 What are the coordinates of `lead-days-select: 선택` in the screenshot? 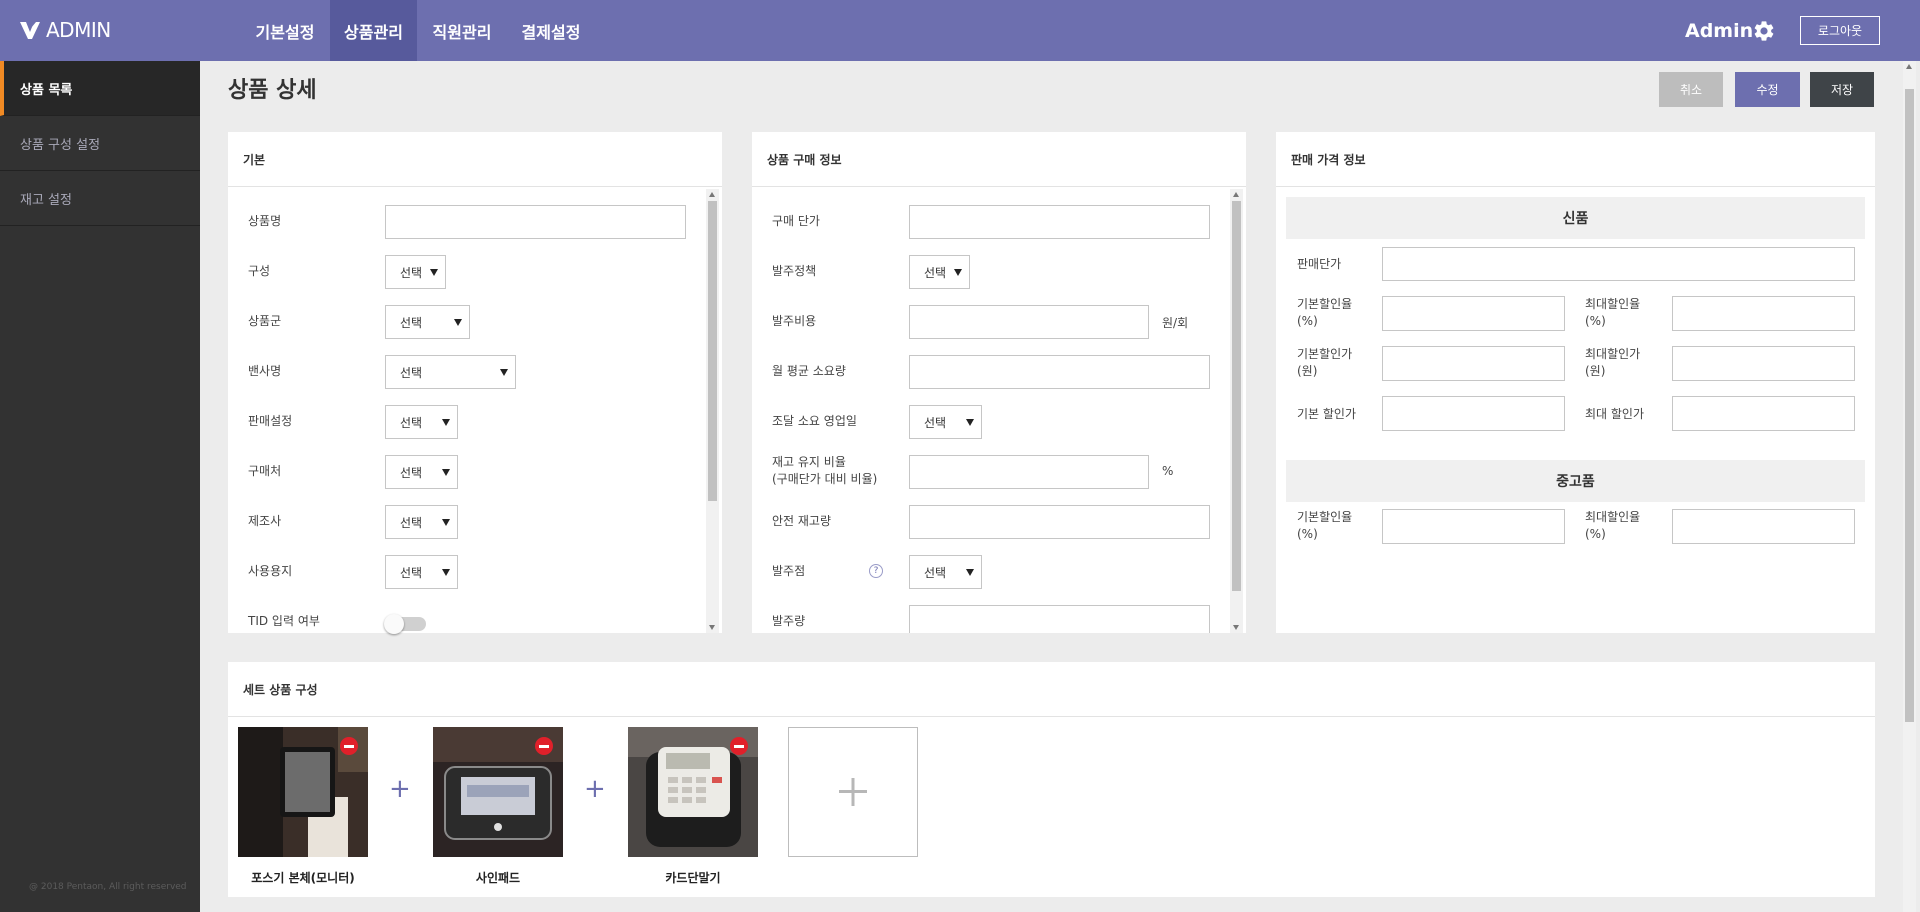 It's located at (945, 422).